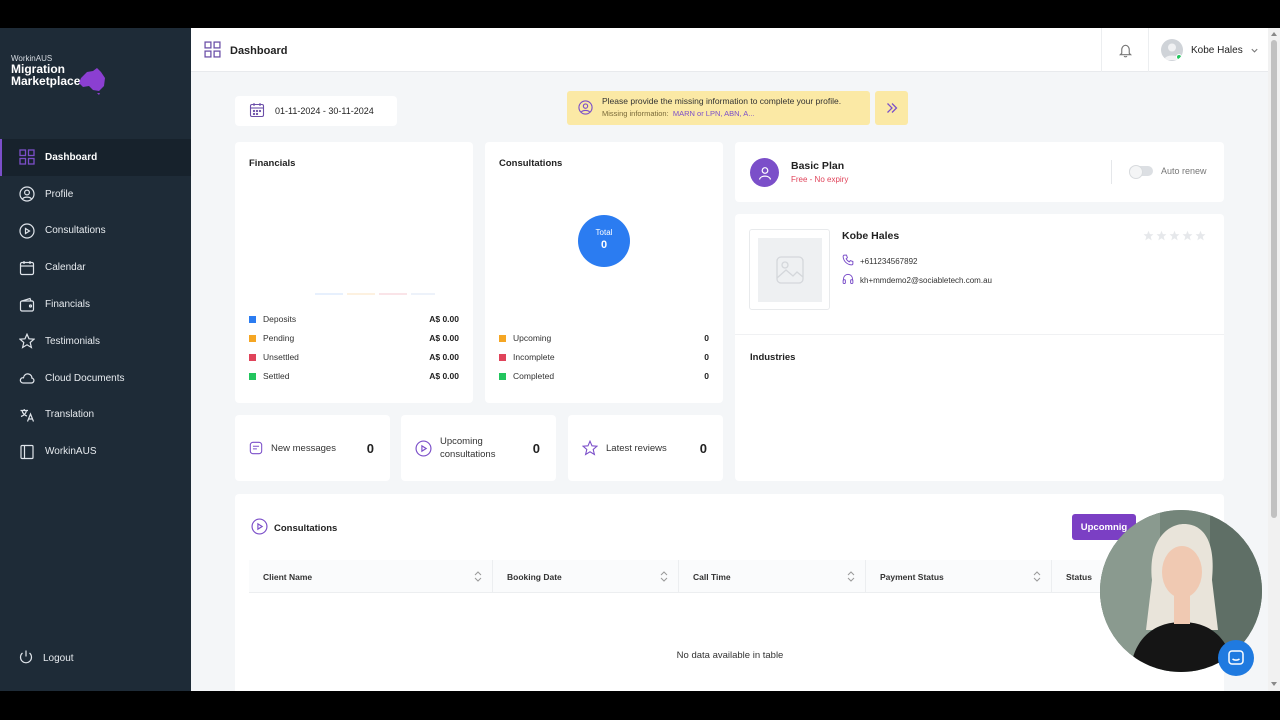 This screenshot has height=720, width=1280. I want to click on sidebar-item-financials: Financials, so click(95, 304).